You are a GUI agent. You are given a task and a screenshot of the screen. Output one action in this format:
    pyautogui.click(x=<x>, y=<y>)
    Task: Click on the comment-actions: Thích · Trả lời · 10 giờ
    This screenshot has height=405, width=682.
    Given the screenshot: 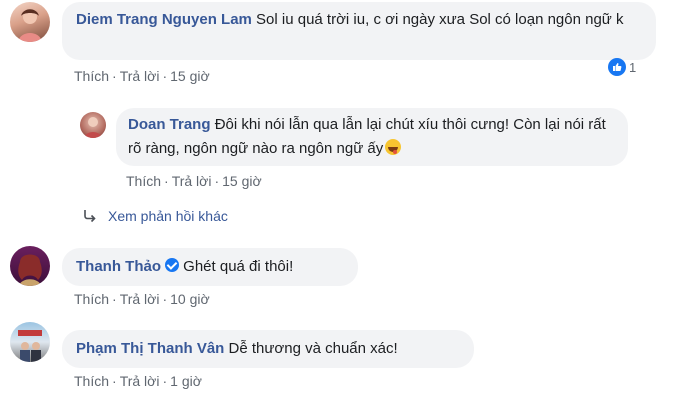 What is the action you would take?
    pyautogui.click(x=142, y=299)
    